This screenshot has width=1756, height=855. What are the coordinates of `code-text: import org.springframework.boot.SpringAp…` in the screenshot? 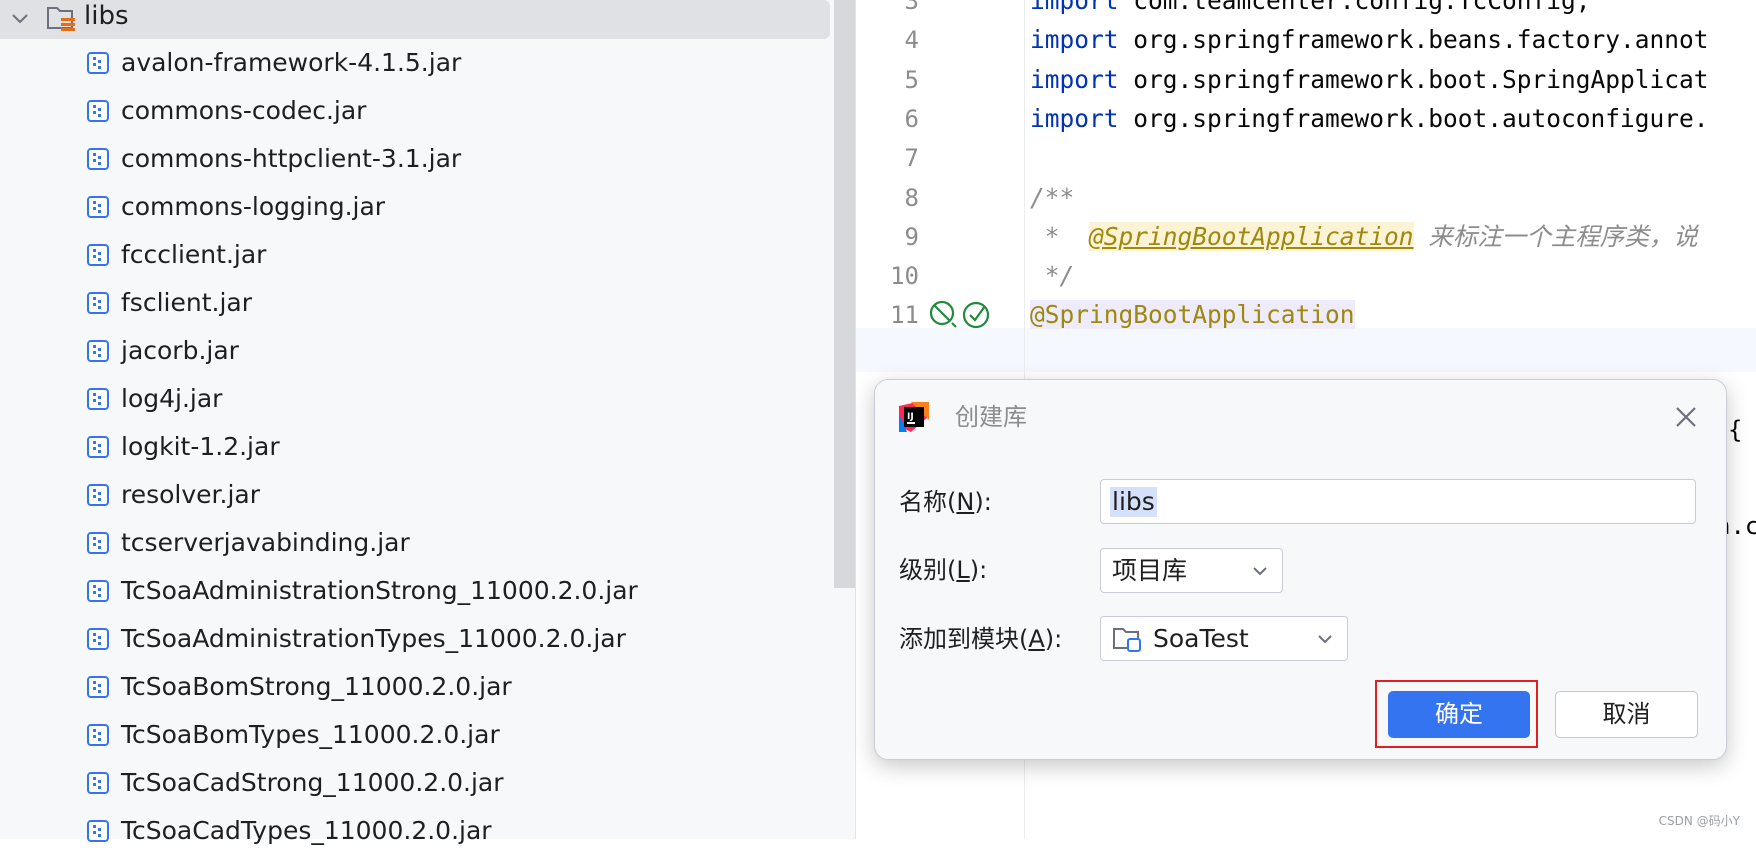 It's located at (1369, 80).